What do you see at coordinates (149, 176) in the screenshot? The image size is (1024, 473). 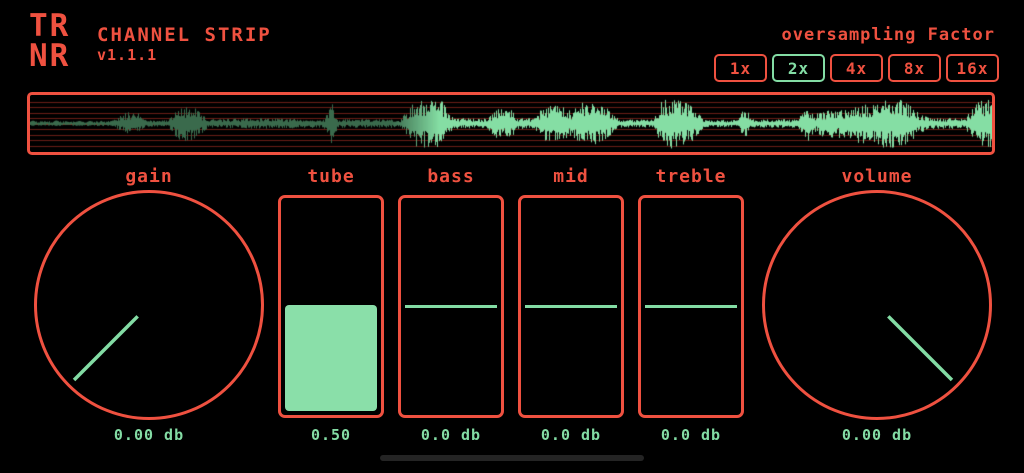 I see `gain-label: gain` at bounding box center [149, 176].